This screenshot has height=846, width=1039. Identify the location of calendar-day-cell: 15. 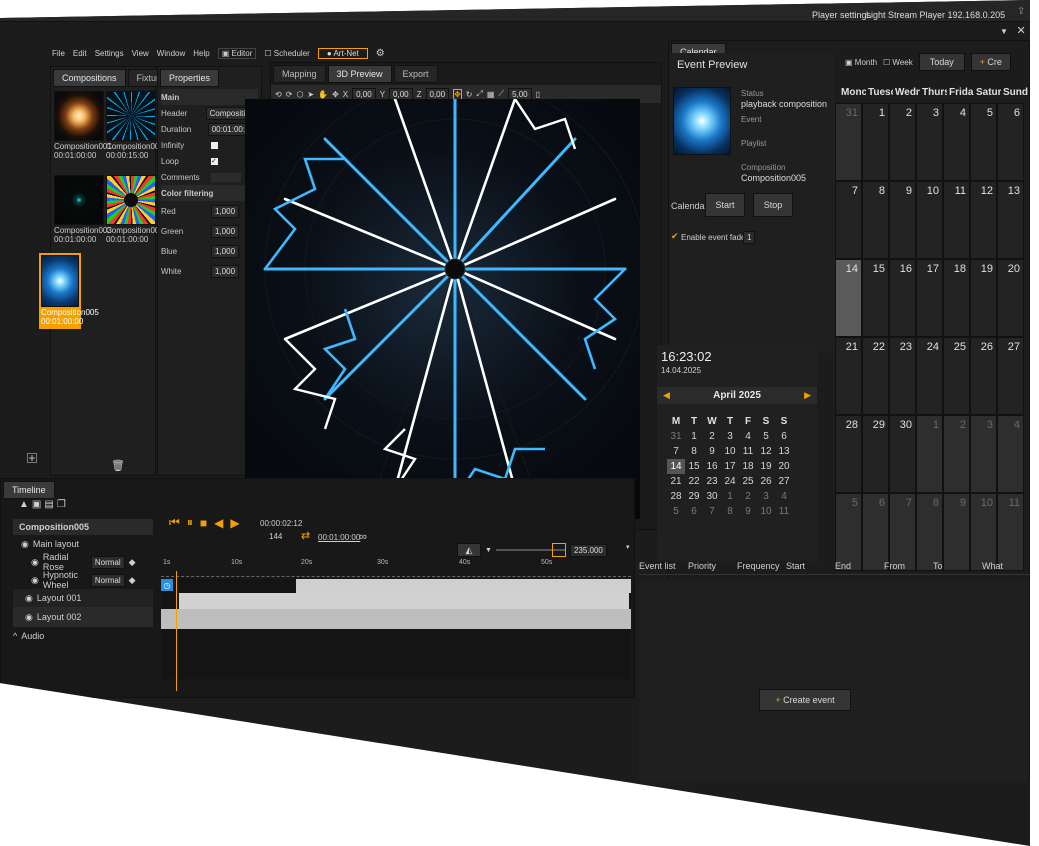
(875, 298).